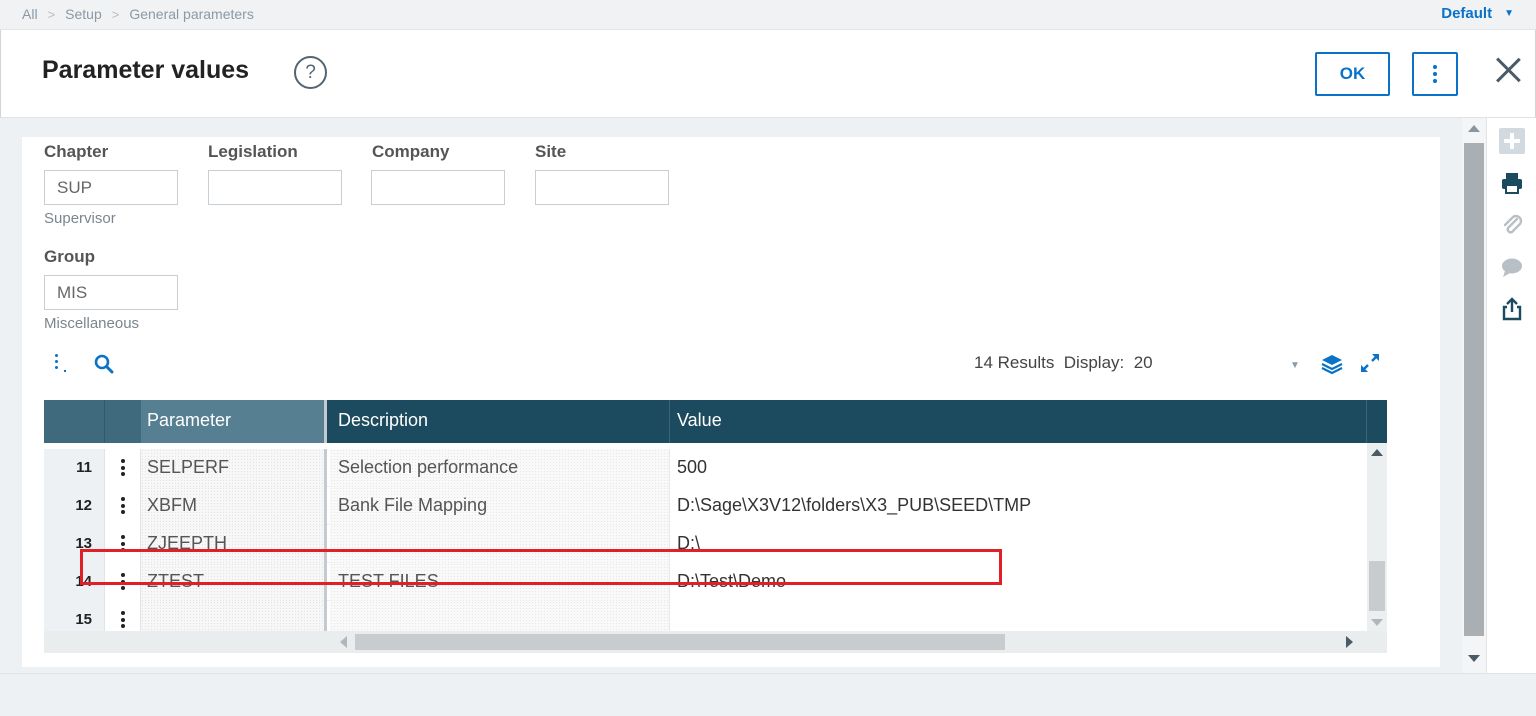 This screenshot has height=716, width=1536. I want to click on parameter-cell: SELPERF, so click(234, 468).